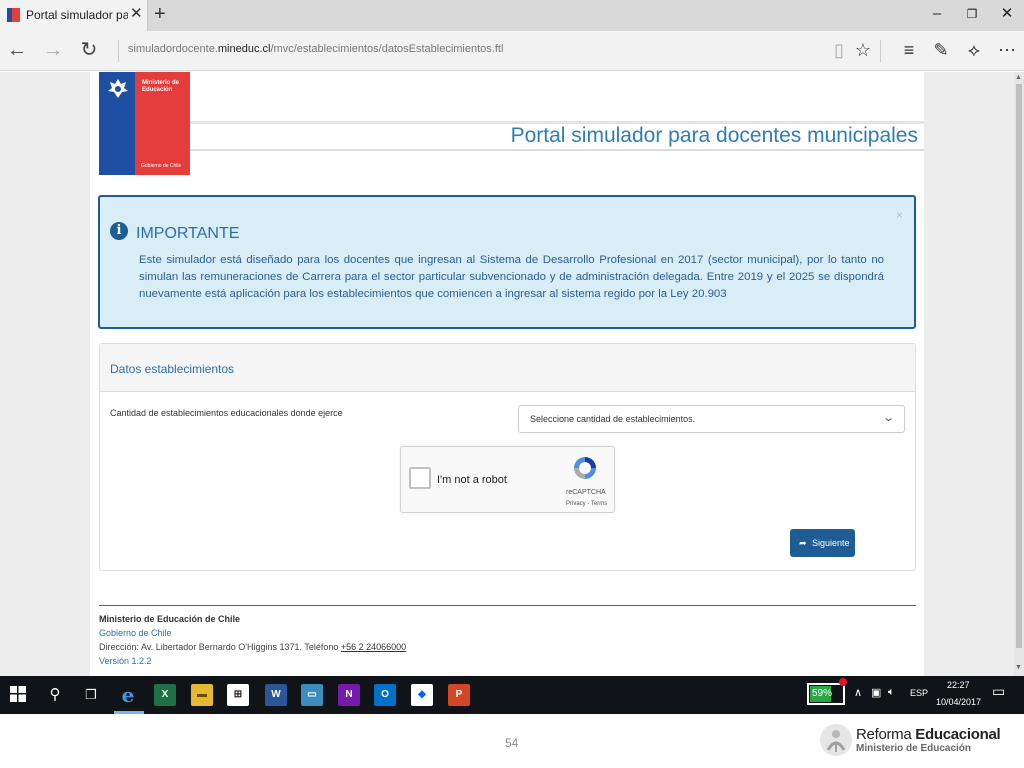 This screenshot has height=768, width=1024. Describe the element at coordinates (585, 468) in the screenshot. I see `recaptcha-logo-icon` at that location.